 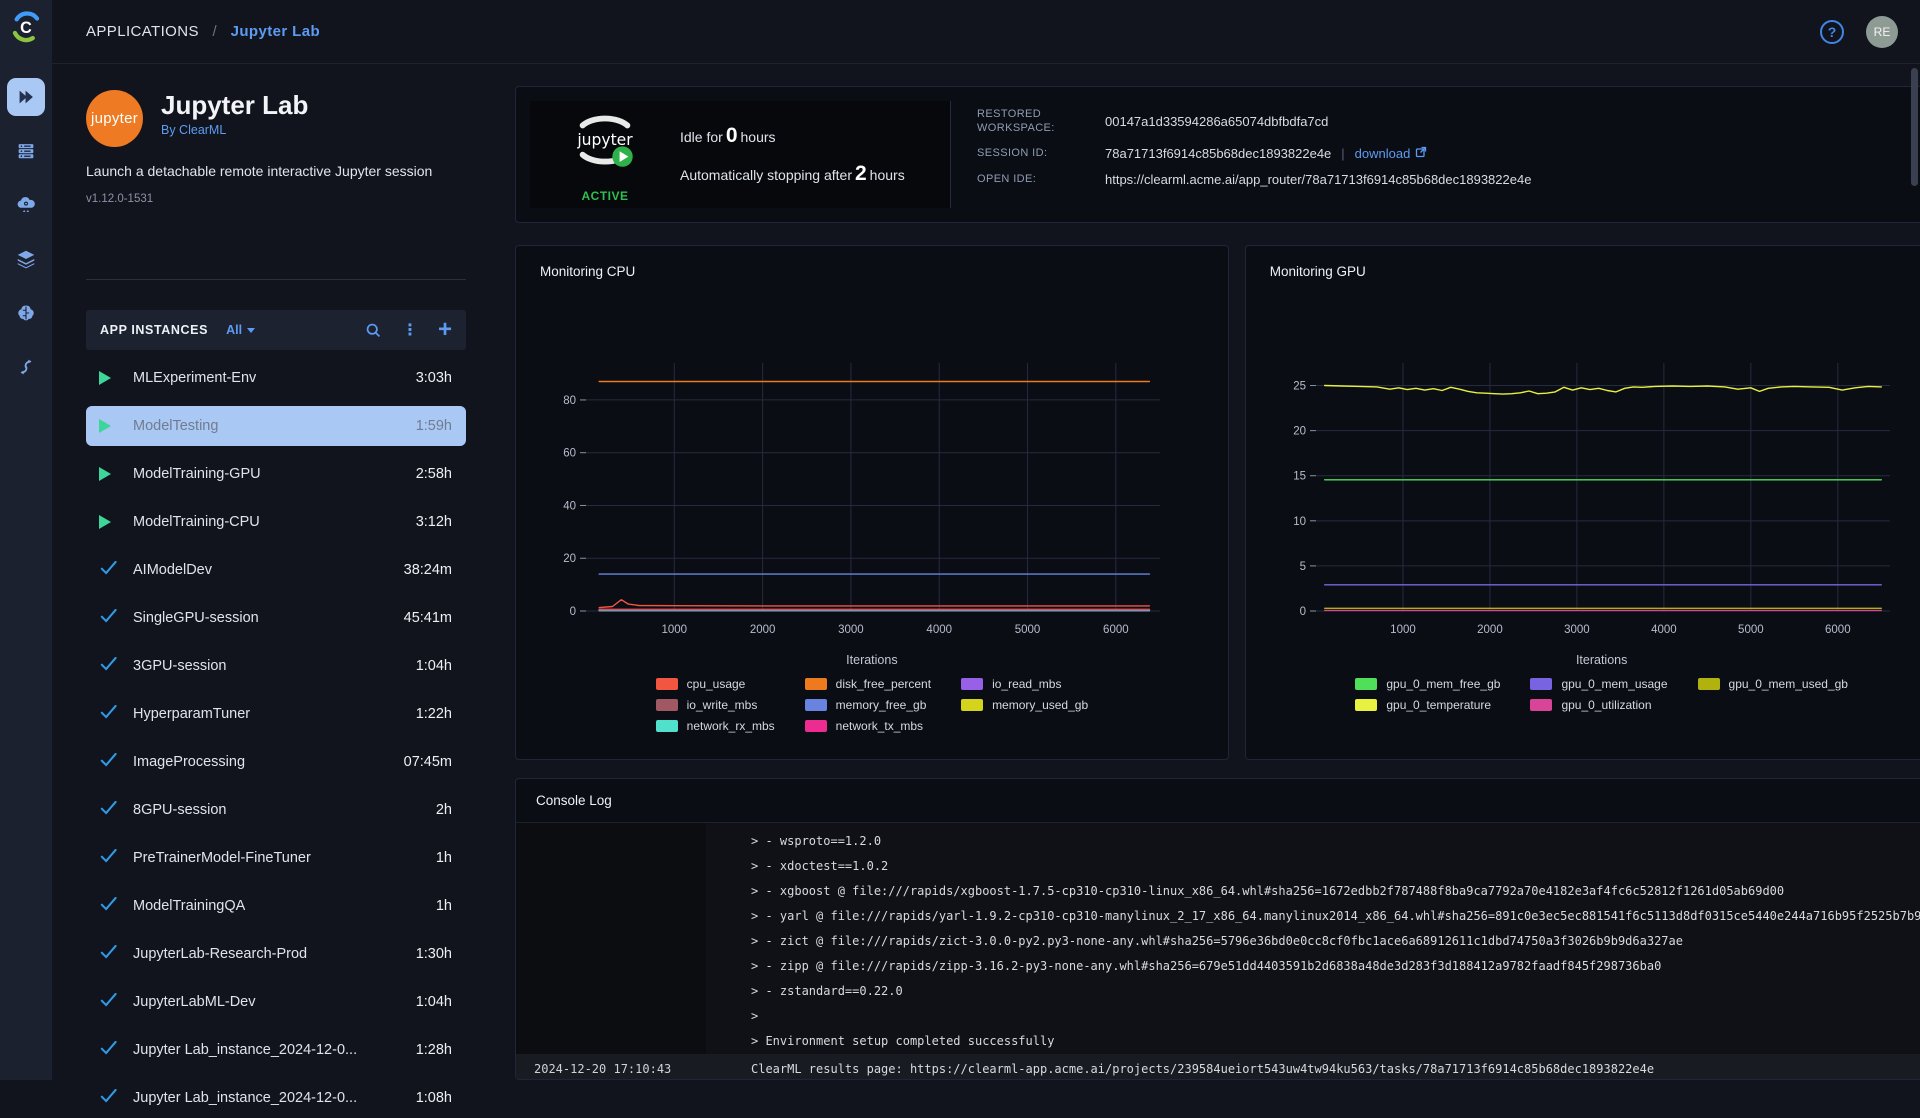 I want to click on instance-row: ModelTraining-CPU3:12h, so click(x=276, y=522).